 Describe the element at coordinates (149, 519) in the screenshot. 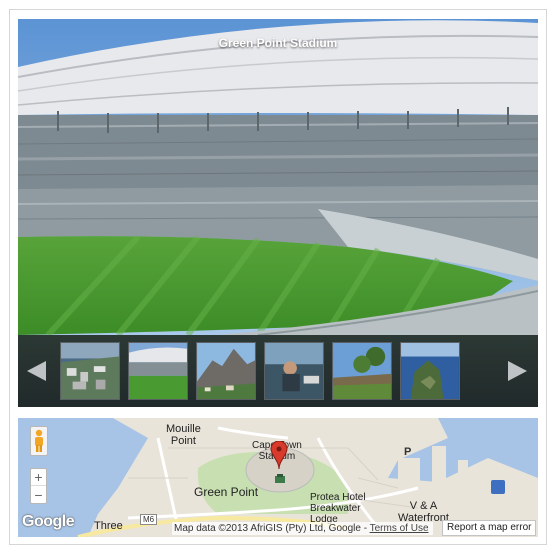

I see `route-shield-m6: M6` at that location.